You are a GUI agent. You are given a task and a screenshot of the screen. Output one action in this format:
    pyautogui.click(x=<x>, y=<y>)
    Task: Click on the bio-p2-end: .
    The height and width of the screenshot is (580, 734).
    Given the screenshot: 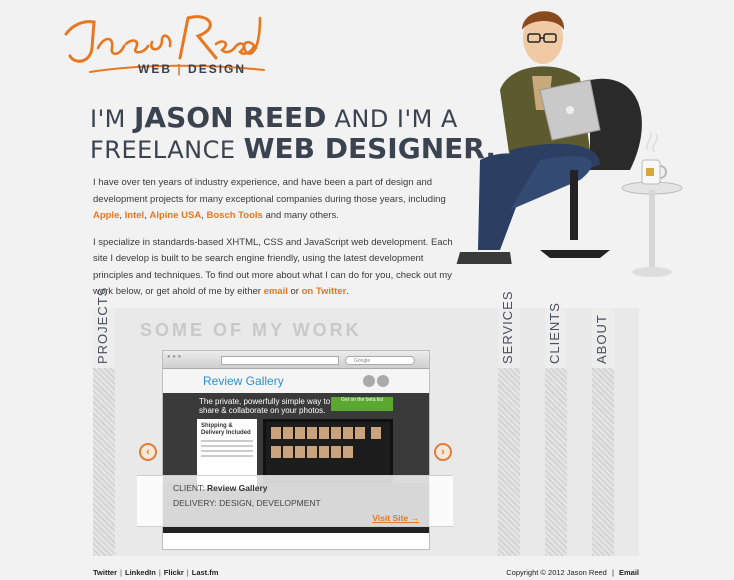 What is the action you would take?
    pyautogui.click(x=347, y=291)
    